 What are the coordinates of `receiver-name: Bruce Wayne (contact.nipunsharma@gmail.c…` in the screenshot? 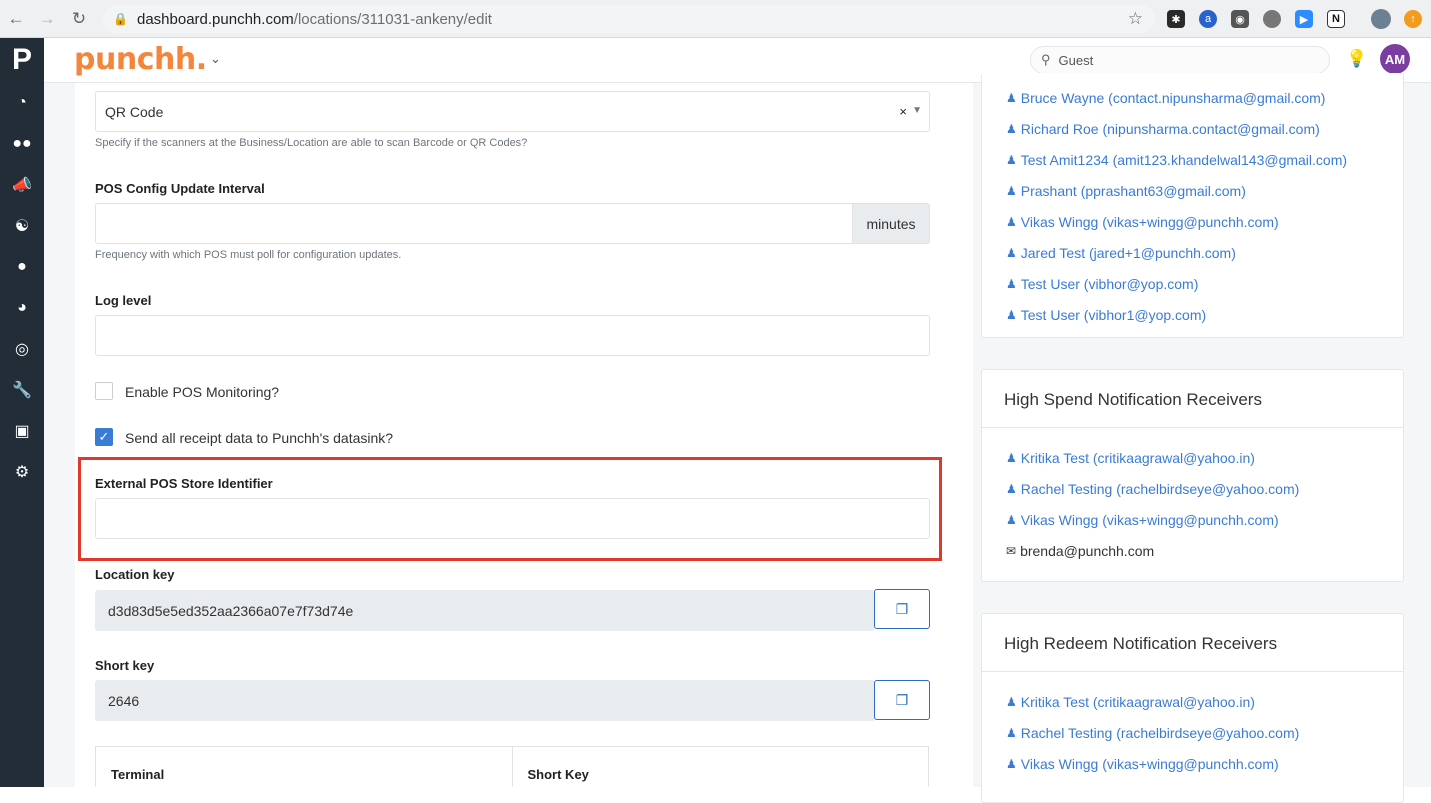 It's located at (1173, 98).